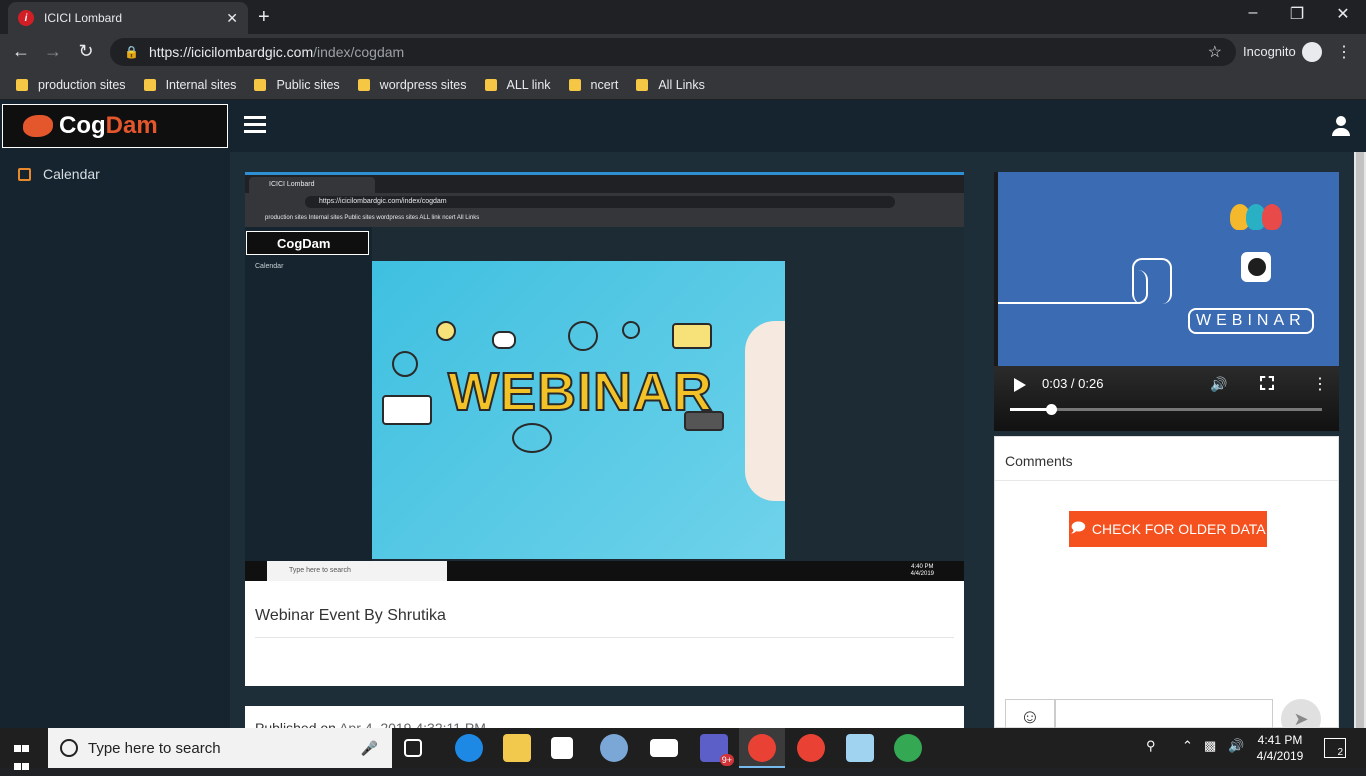 The image size is (1366, 776). Describe the element at coordinates (1340, 752) in the screenshot. I see `notification-count: 2` at that location.